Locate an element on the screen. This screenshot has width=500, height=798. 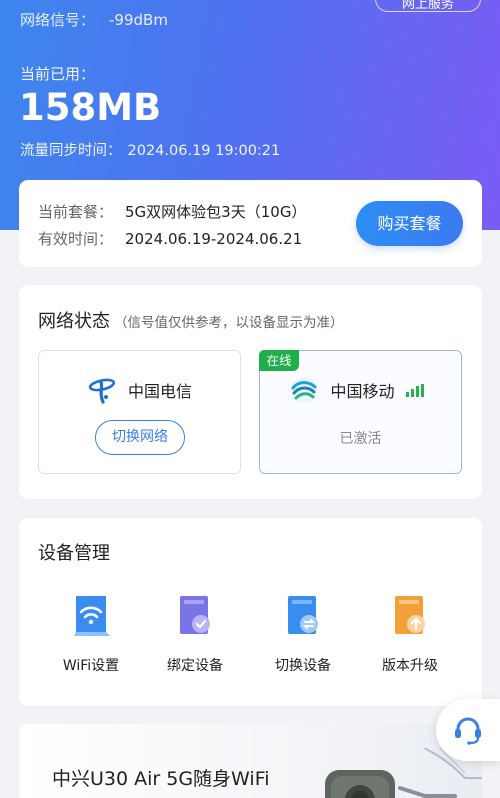
device-management-title: 设备管理 is located at coordinates (74, 553).